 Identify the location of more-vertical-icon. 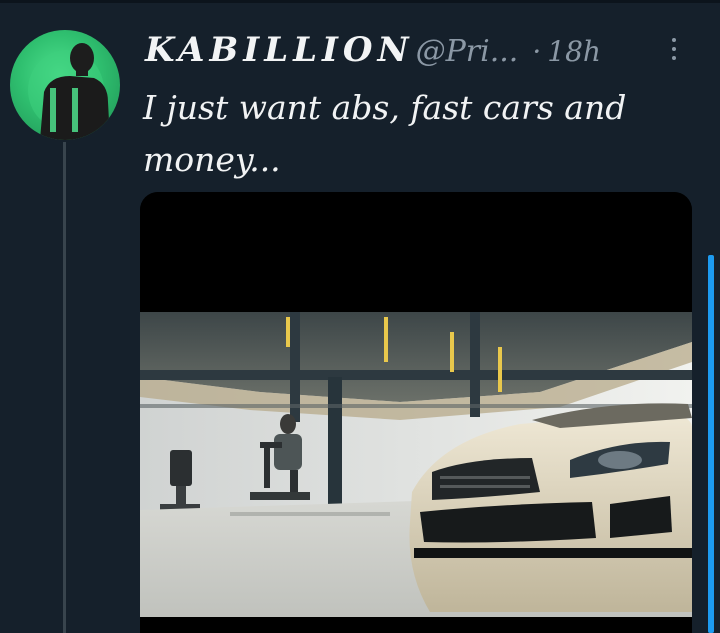
(674, 51).